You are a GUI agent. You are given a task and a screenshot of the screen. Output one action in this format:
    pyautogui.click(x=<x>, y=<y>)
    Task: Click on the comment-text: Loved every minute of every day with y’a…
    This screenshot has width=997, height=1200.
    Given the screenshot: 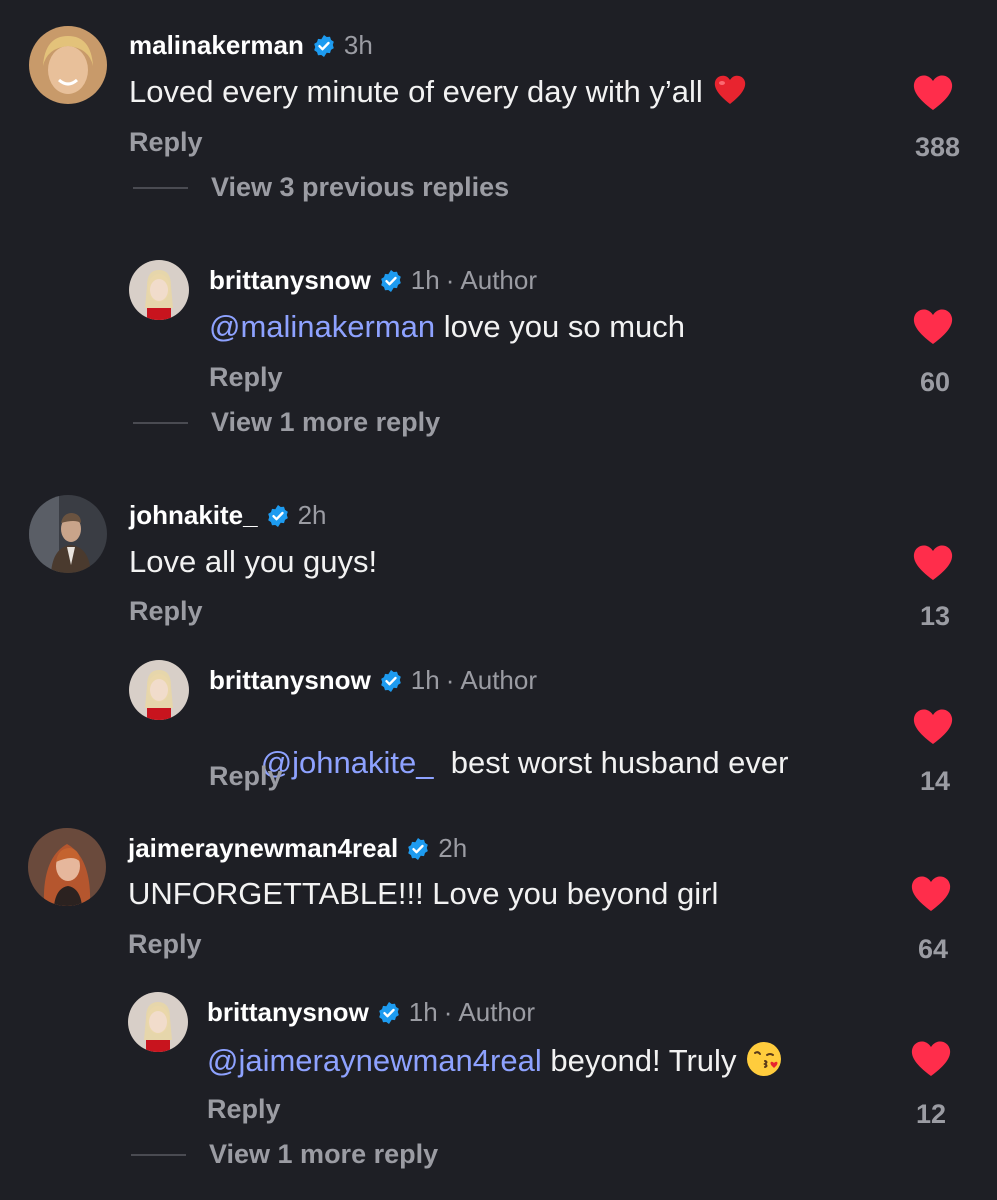 What is the action you would take?
    pyautogui.click(x=438, y=92)
    